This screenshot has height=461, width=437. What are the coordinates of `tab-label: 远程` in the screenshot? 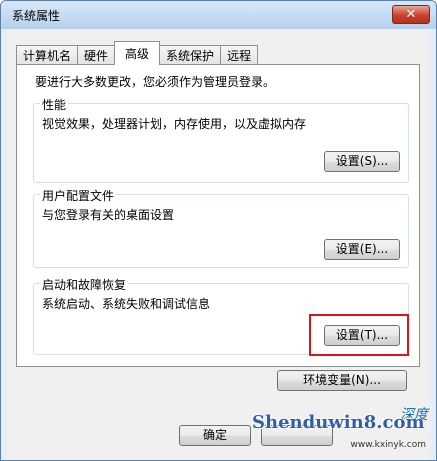 It's located at (239, 56).